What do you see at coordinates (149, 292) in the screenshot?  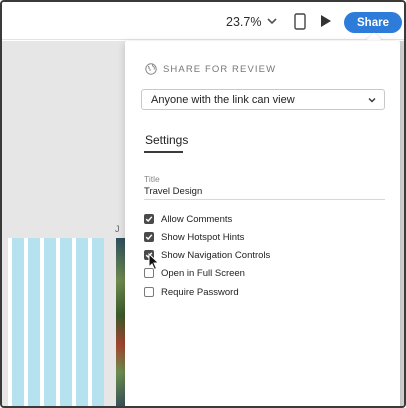 I see `checkbox-require-password` at bounding box center [149, 292].